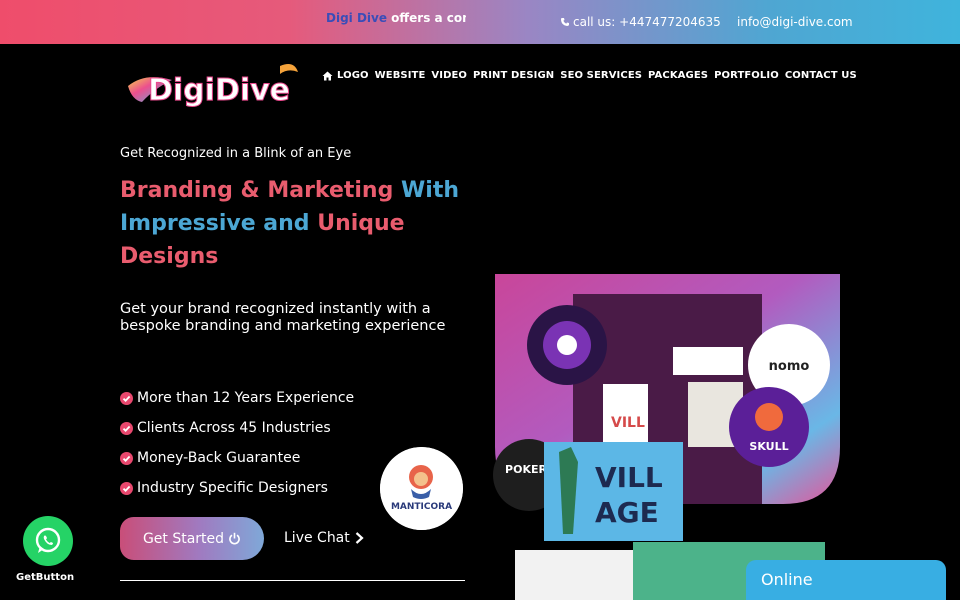 The width and height of the screenshot is (960, 600). I want to click on nav-item-logo: LOGO, so click(345, 75).